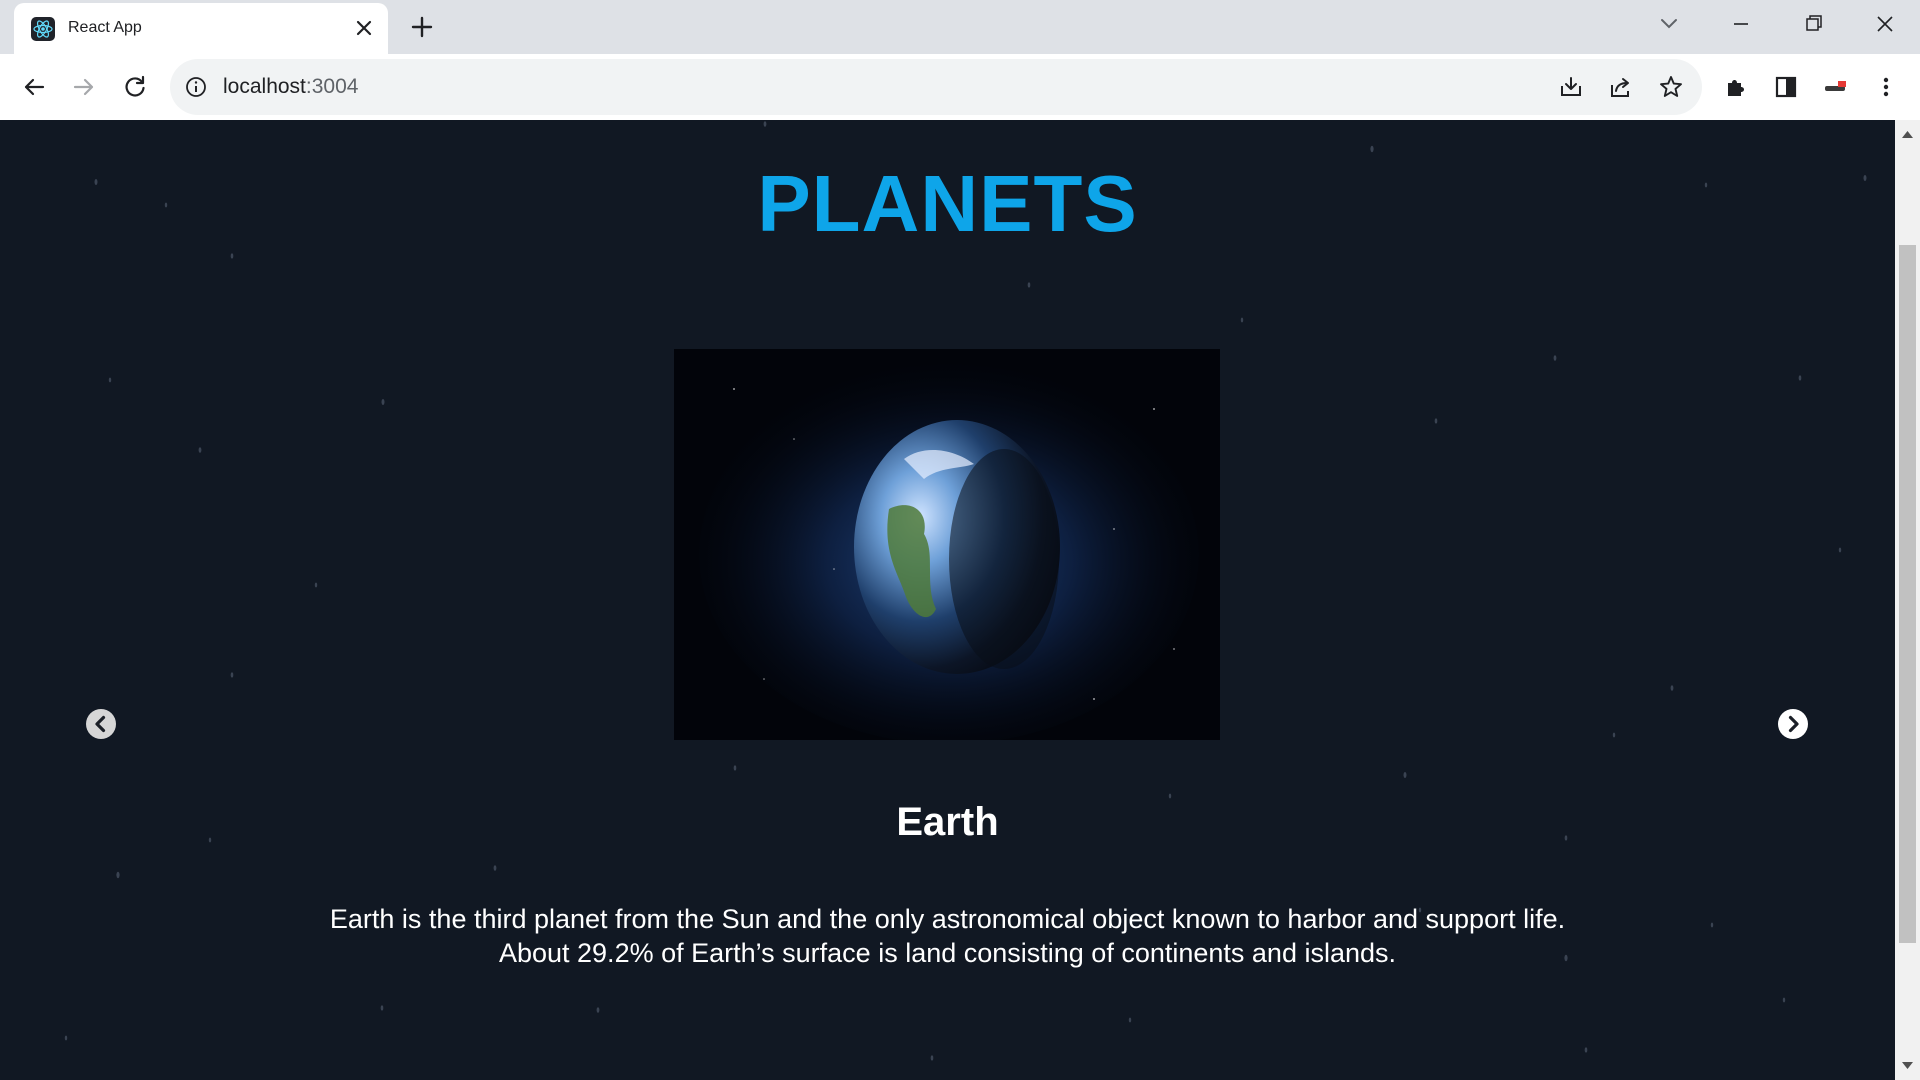  What do you see at coordinates (1736, 87) in the screenshot?
I see `extensions-puzzle-icon` at bounding box center [1736, 87].